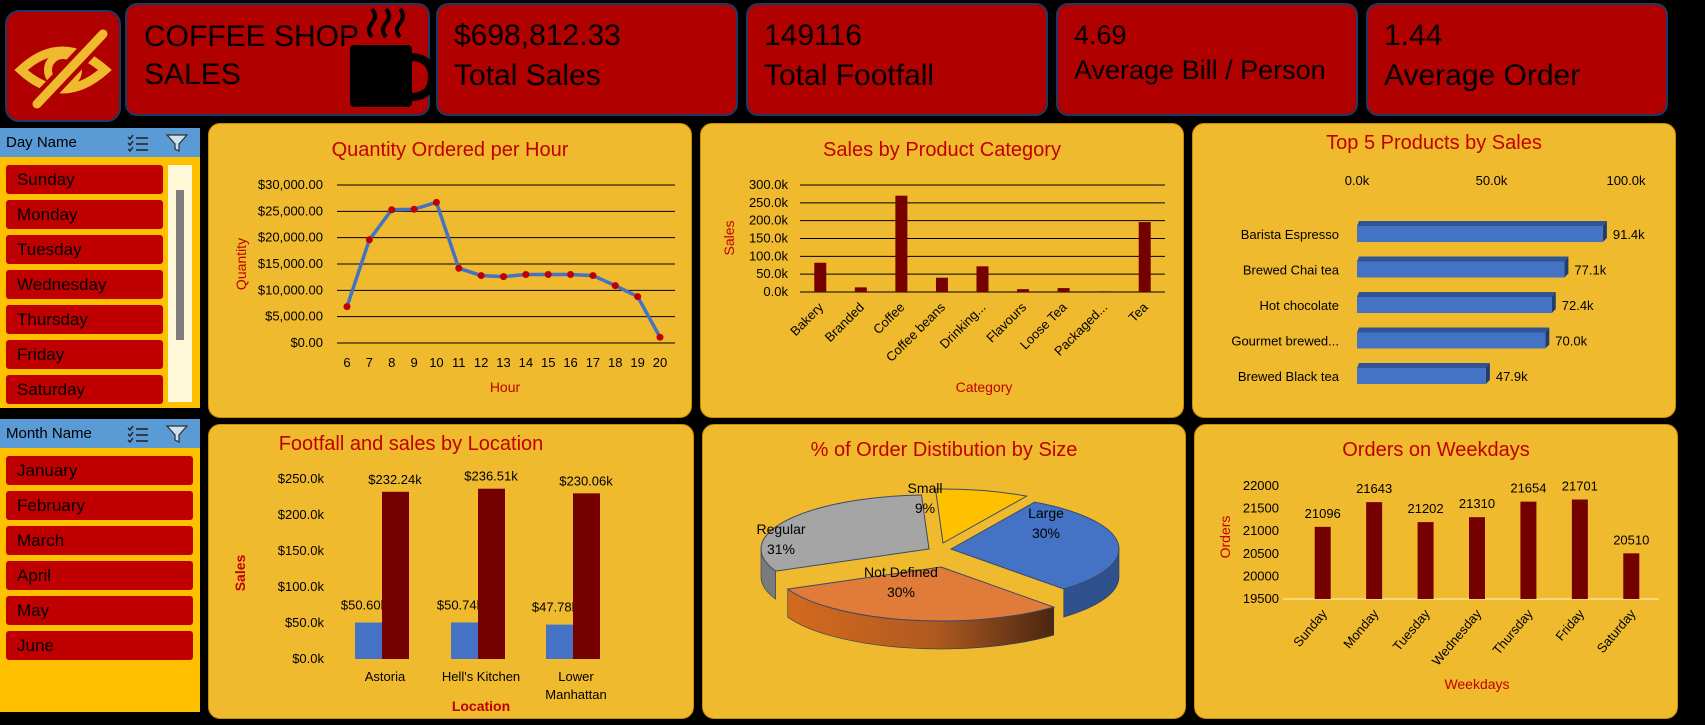  What do you see at coordinates (1512, 376) in the screenshot?
I see `data-label: 47.9k` at bounding box center [1512, 376].